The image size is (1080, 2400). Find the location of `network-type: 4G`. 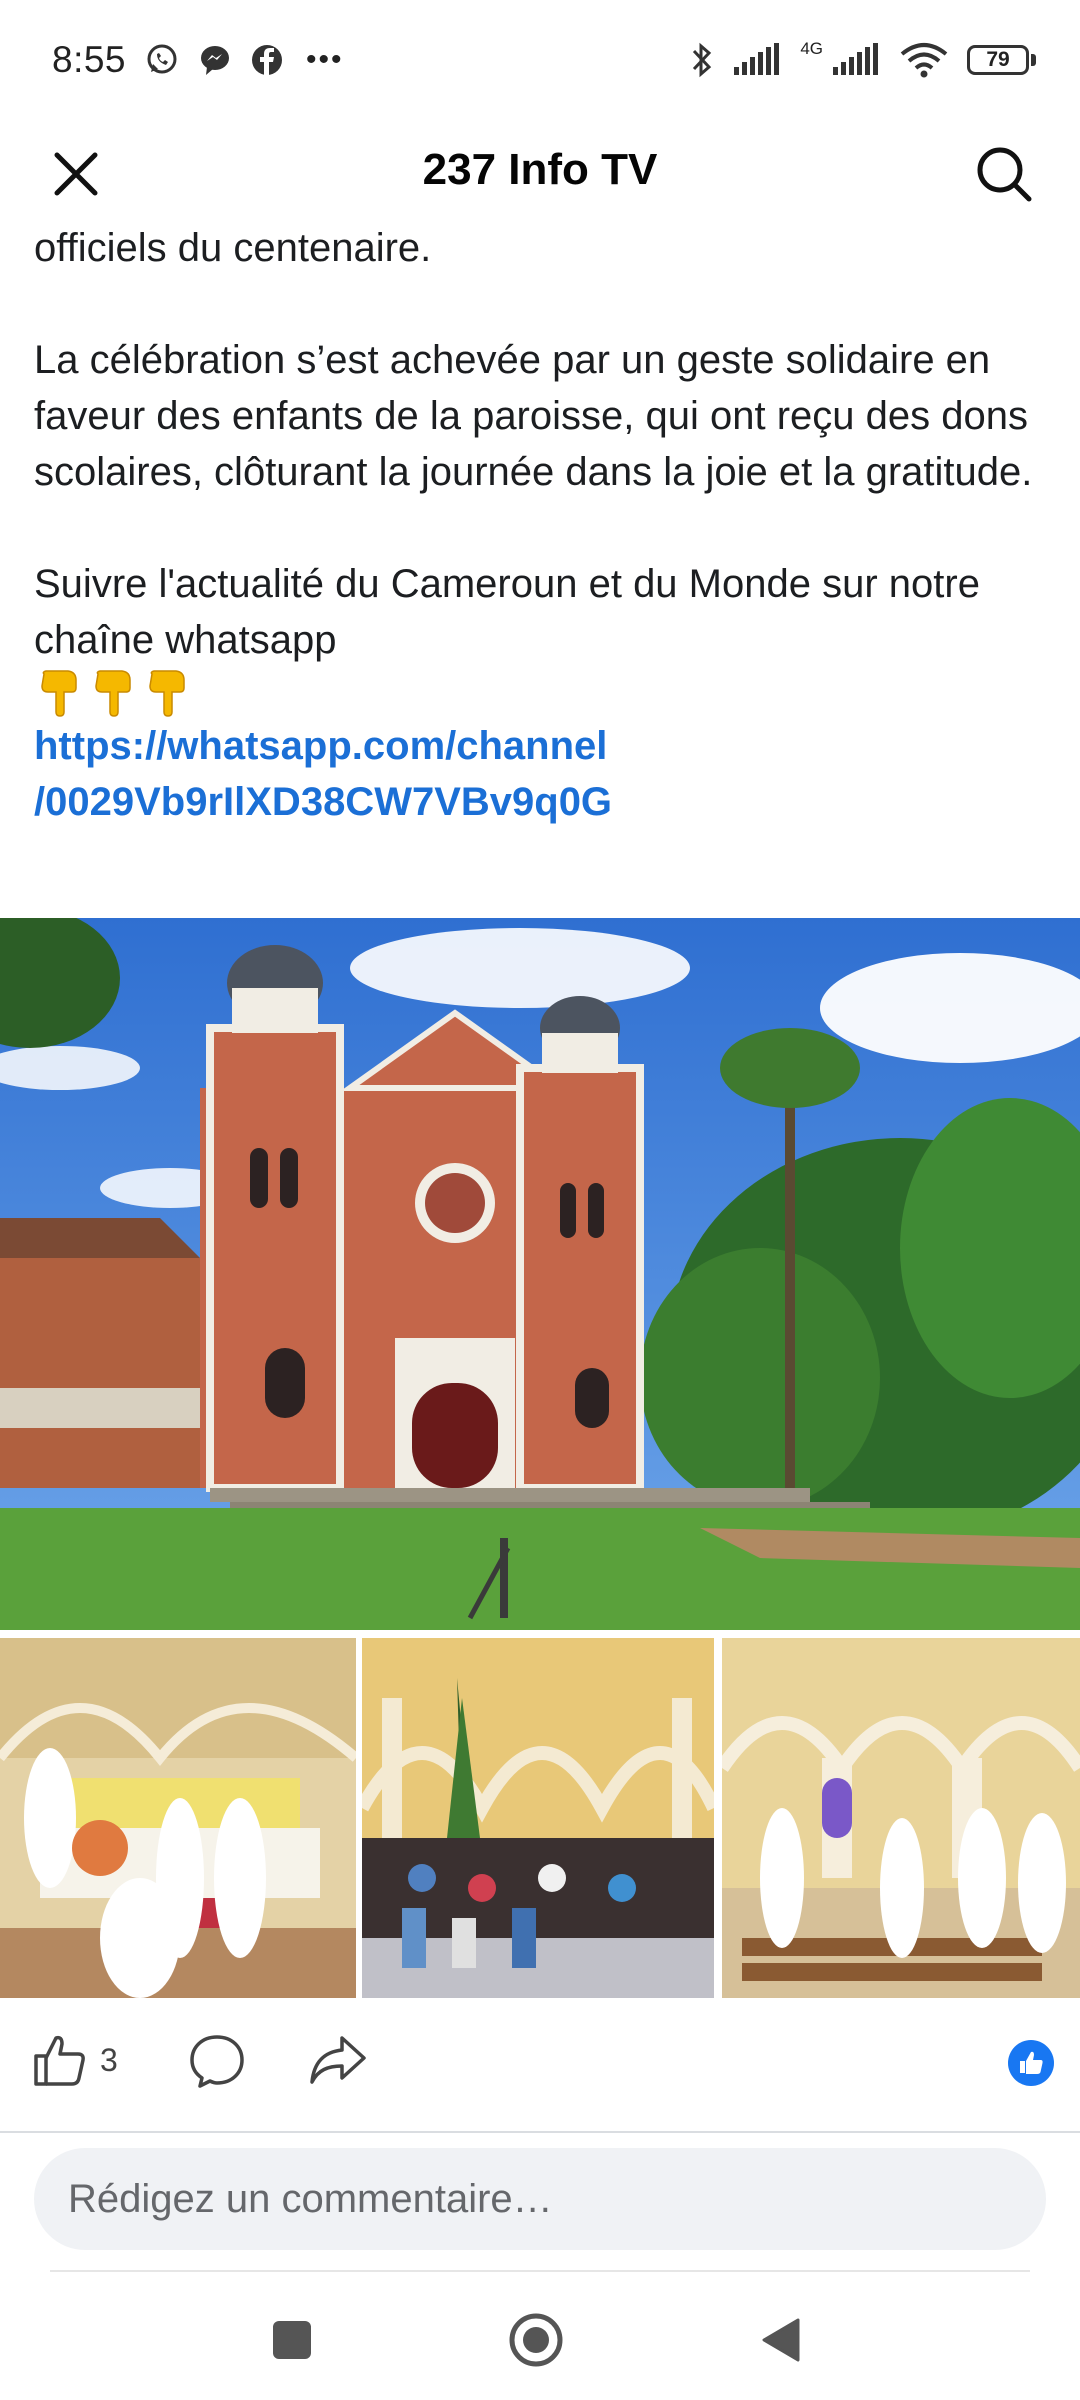

network-type: 4G is located at coordinates (811, 48).